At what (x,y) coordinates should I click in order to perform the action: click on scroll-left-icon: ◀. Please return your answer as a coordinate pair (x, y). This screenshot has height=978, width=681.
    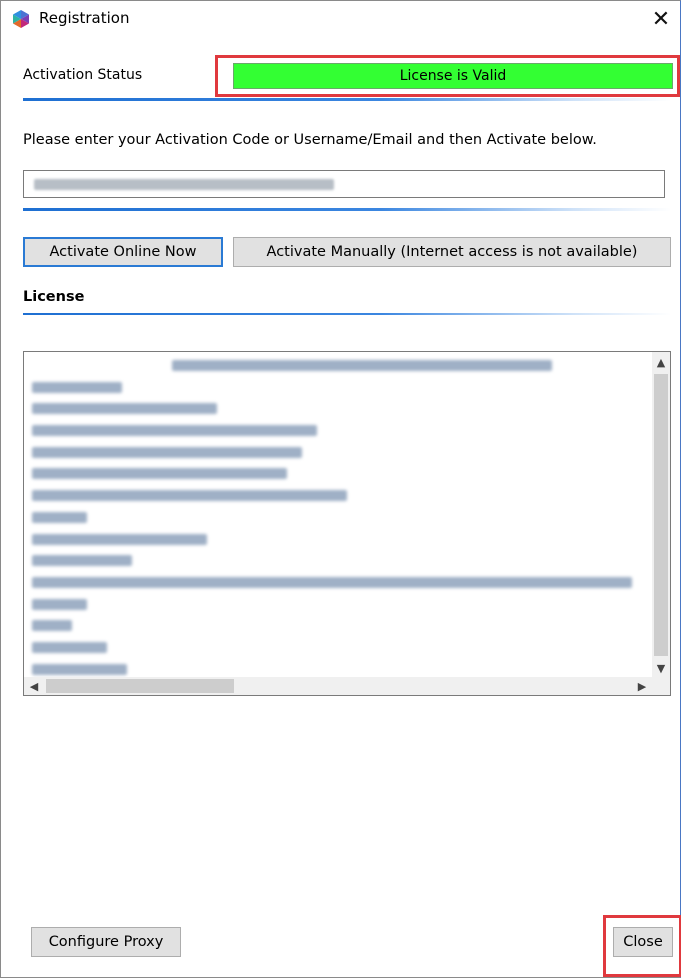
    Looking at the image, I should click on (34, 686).